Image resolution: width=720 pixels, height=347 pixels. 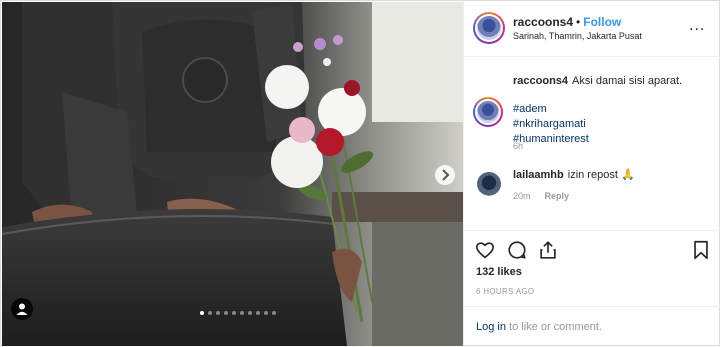 I want to click on share-icon, so click(x=548, y=250).